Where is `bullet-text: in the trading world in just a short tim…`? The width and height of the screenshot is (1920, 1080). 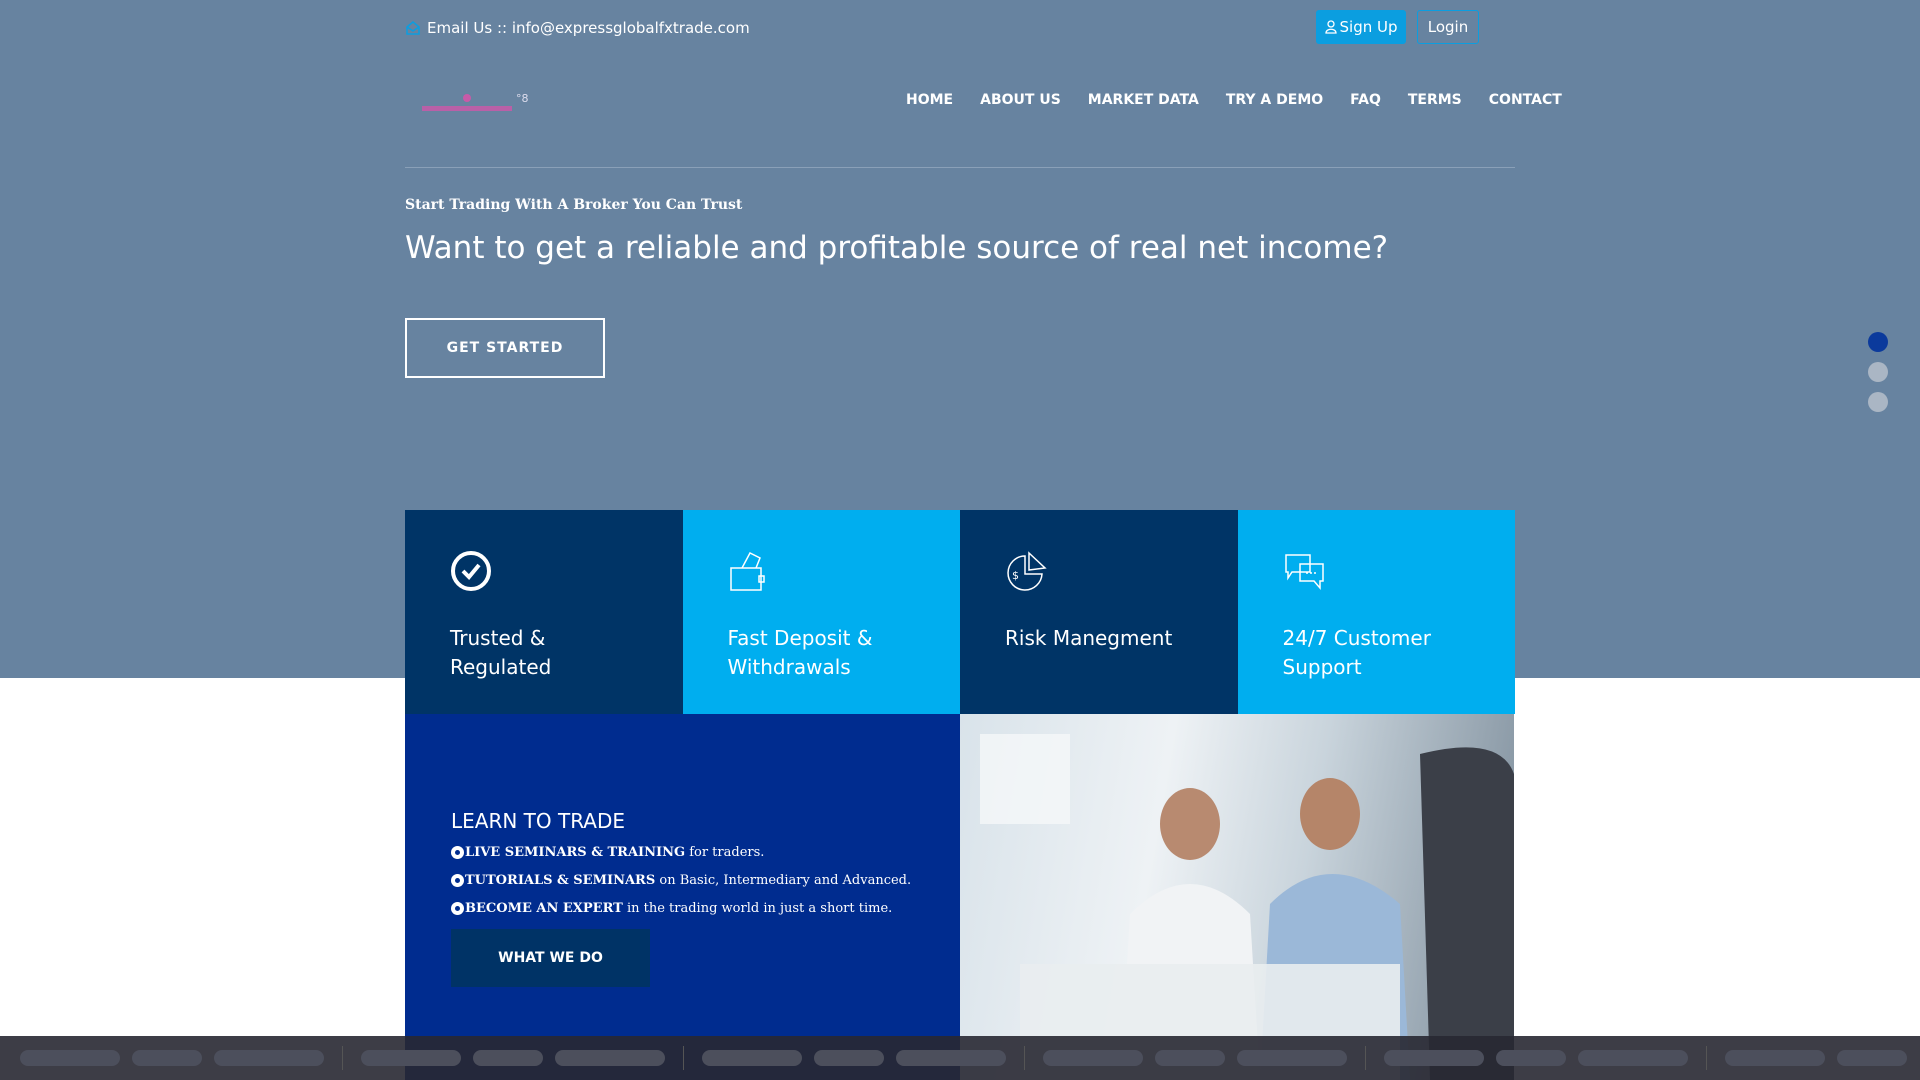
bullet-text: in the trading world in just a short tim… is located at coordinates (757, 908).